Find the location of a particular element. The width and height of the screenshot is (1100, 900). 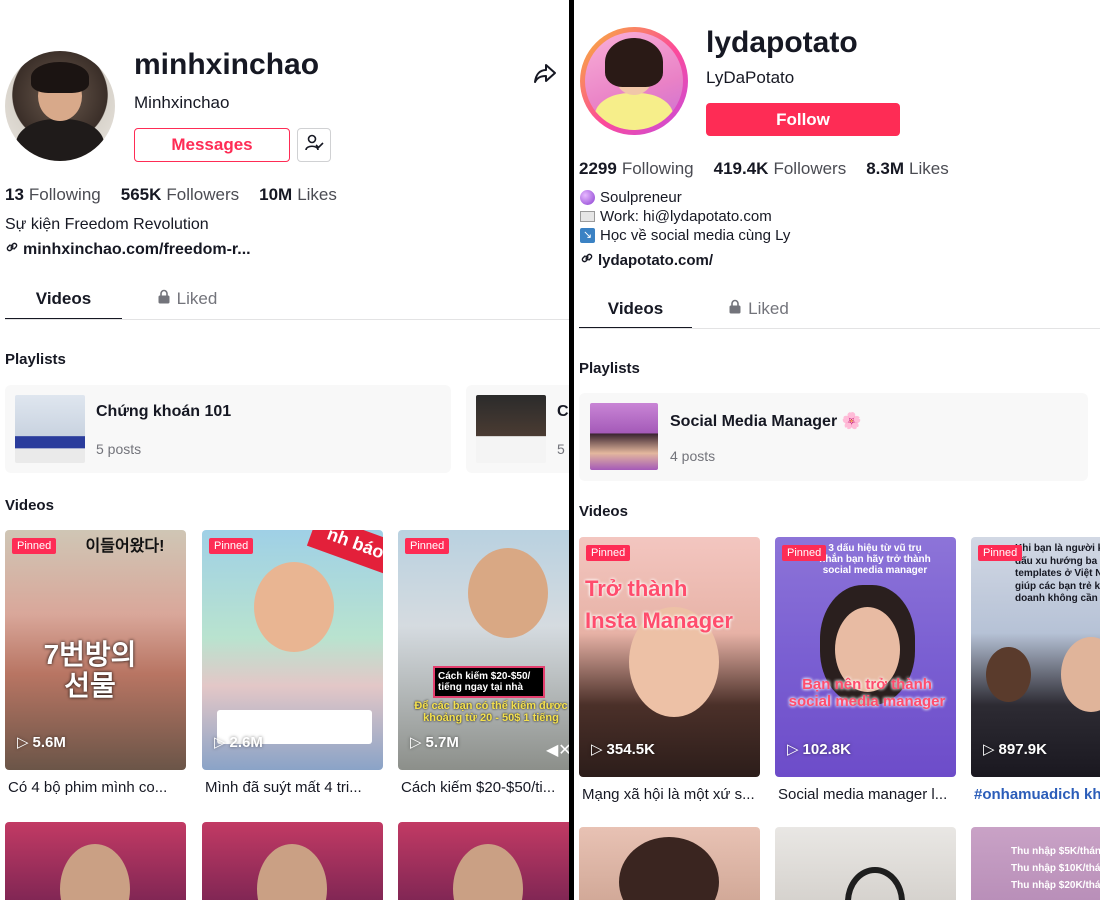

follow-status-button is located at coordinates (314, 145).